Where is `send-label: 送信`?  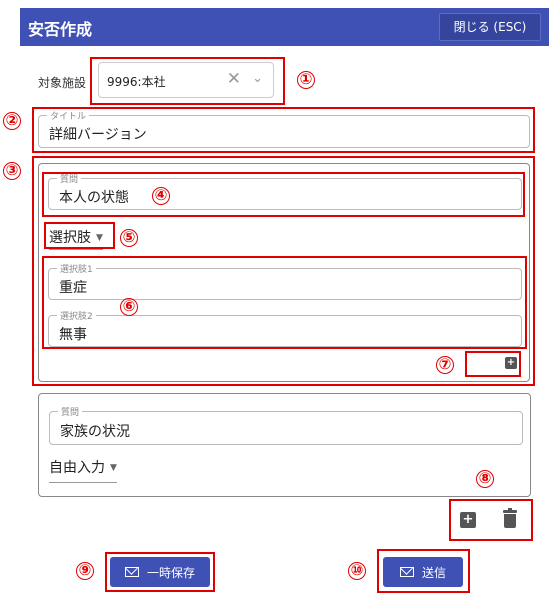
send-label: 送信 is located at coordinates (433, 572).